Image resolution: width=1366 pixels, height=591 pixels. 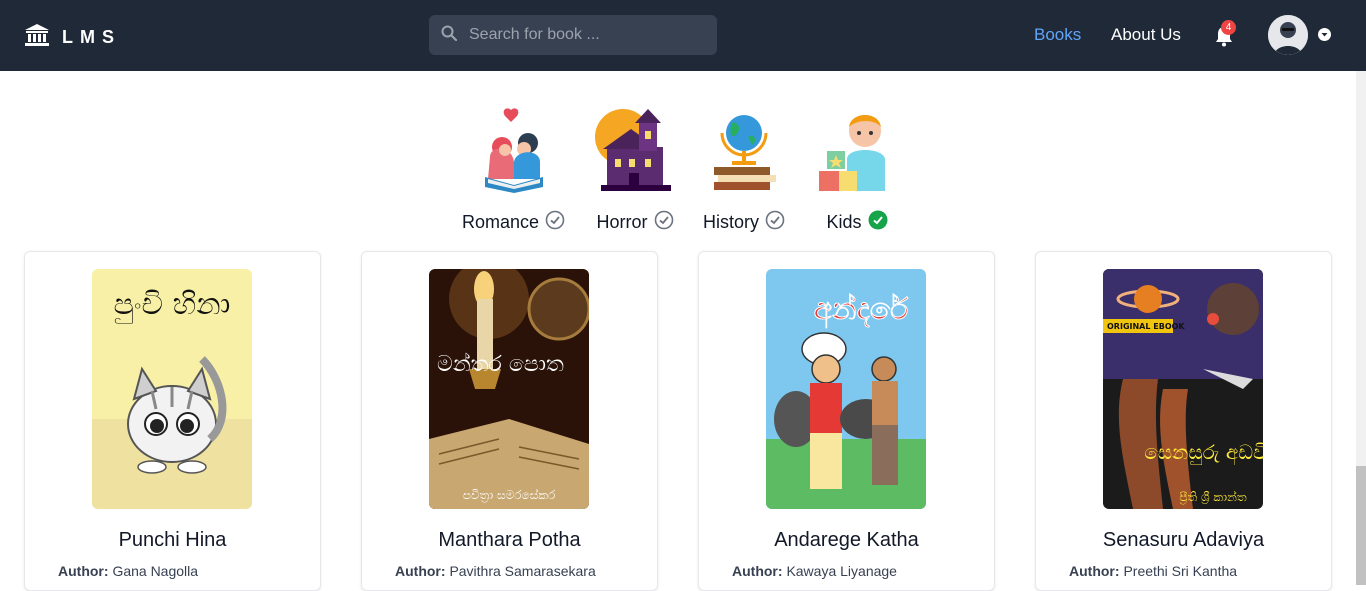 What do you see at coordinates (846, 540) in the screenshot?
I see `book-title: Andarege Katha` at bounding box center [846, 540].